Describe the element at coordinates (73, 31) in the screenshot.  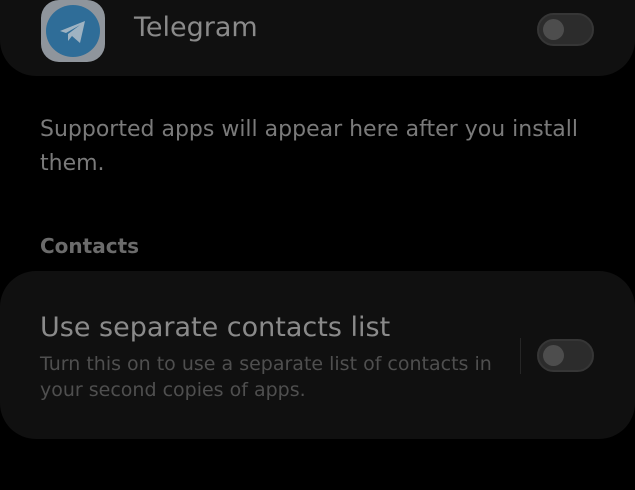
I see `telegram-icon` at that location.